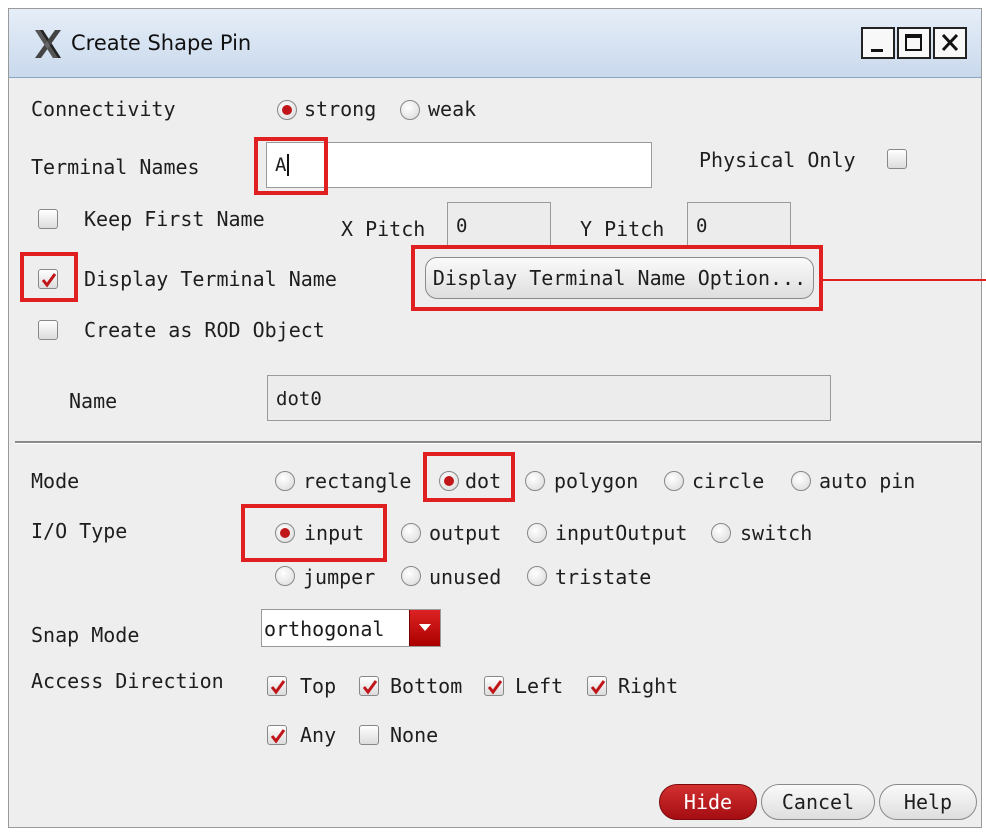  I want to click on access-right-checkbox, so click(597, 686).